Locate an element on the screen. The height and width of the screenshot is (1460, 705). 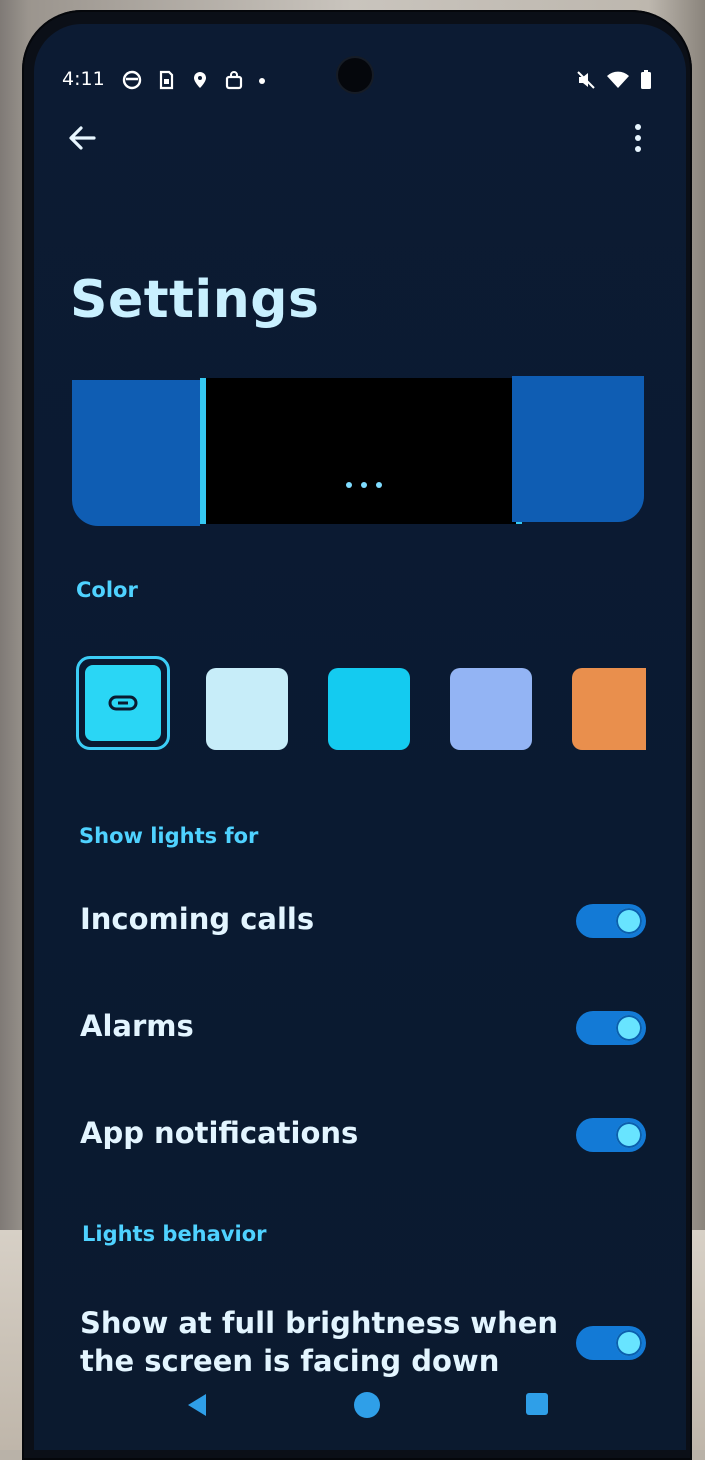
system-icons is located at coordinates (614, 80).